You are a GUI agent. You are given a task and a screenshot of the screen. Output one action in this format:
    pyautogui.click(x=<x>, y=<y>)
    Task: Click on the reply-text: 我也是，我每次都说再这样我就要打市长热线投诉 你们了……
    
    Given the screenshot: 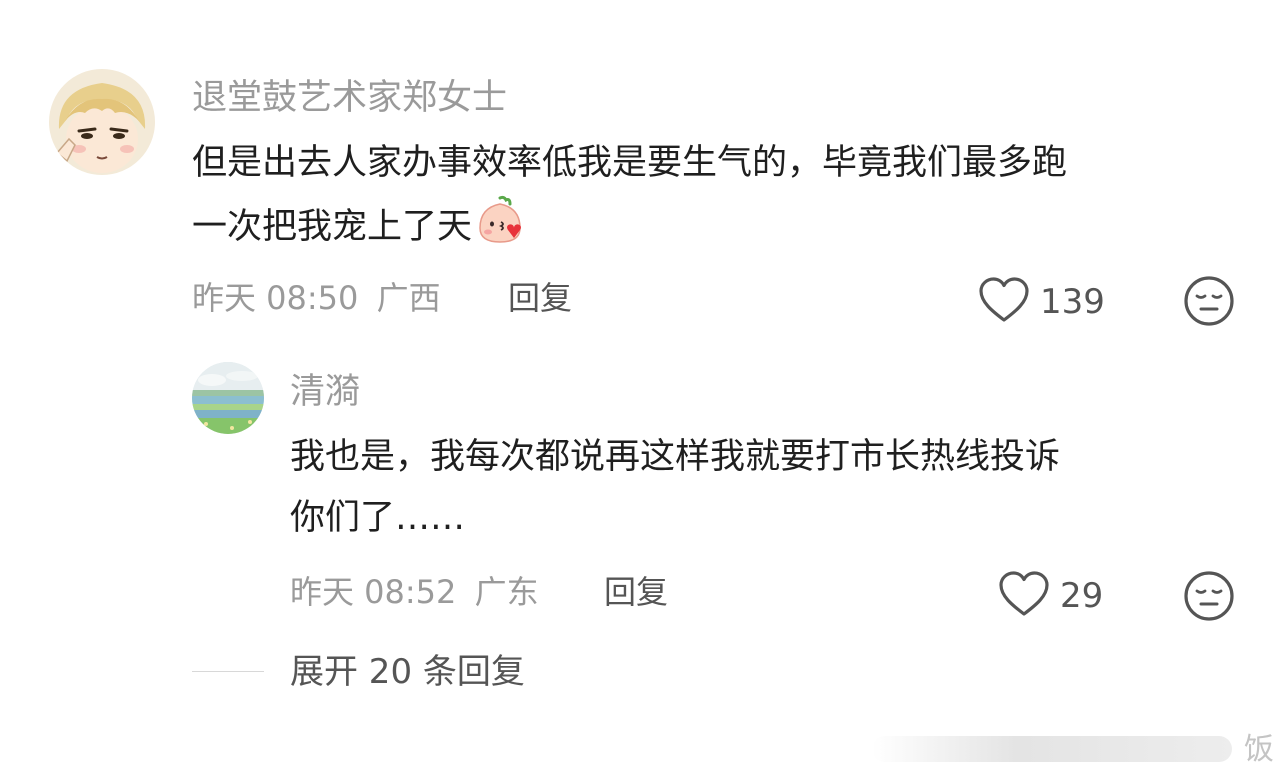 What is the action you would take?
    pyautogui.click(x=675, y=488)
    